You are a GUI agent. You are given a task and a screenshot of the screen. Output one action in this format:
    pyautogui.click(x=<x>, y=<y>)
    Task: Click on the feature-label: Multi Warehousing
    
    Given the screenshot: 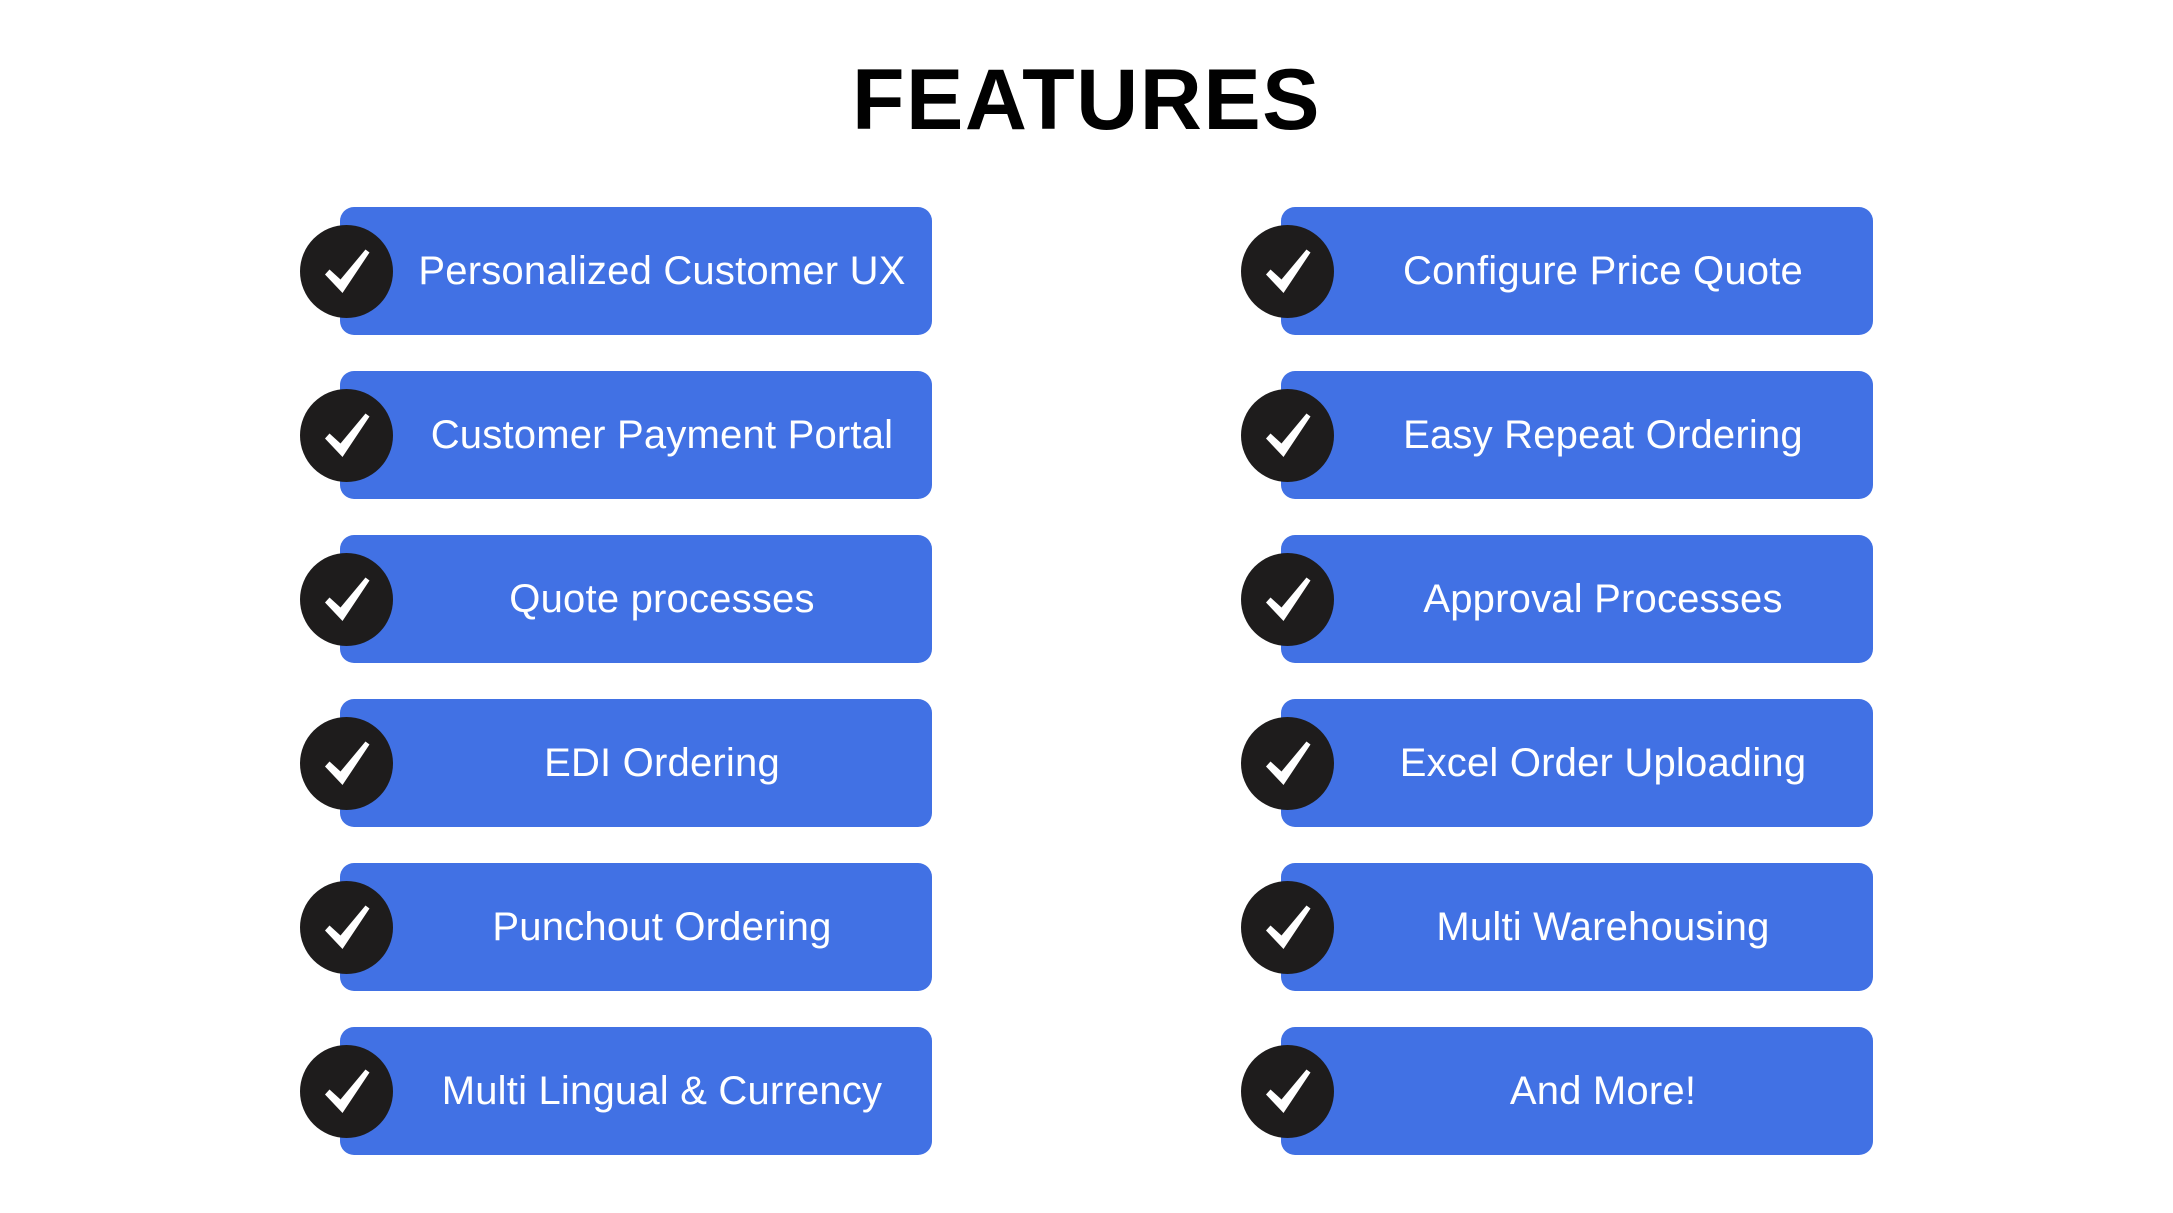 What is the action you would take?
    pyautogui.click(x=1603, y=927)
    